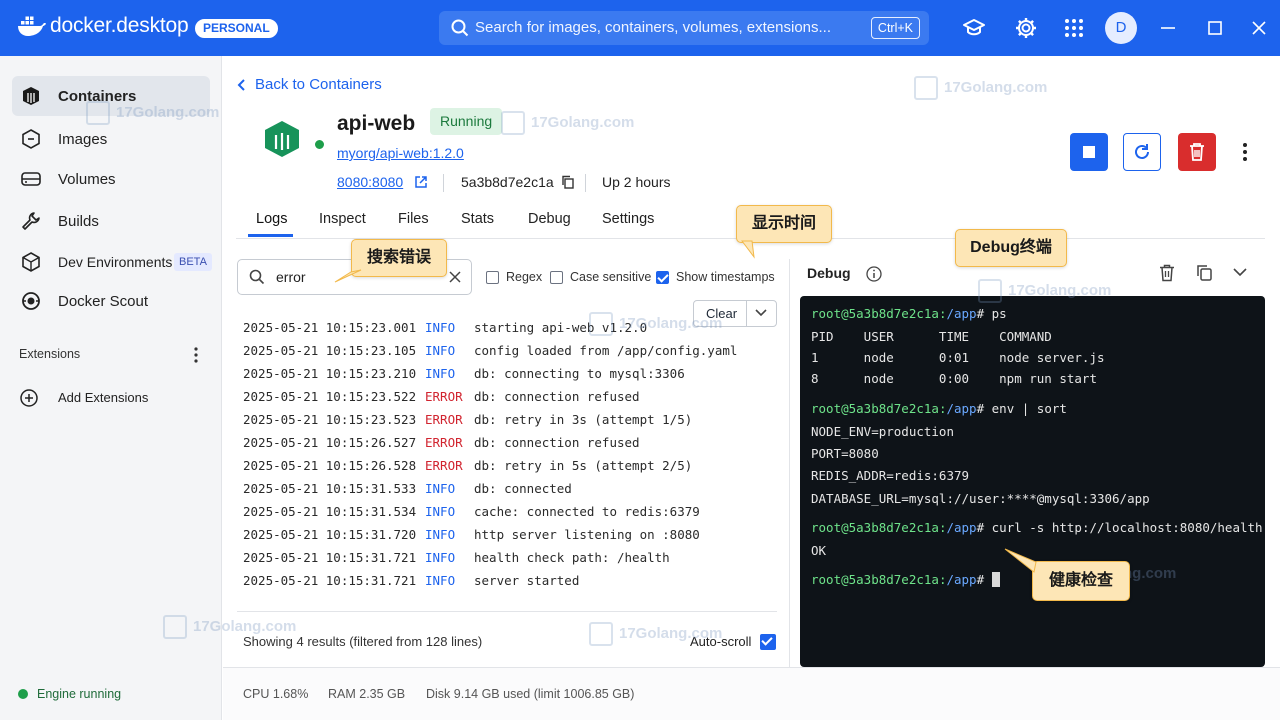  Describe the element at coordinates (114, 399) in the screenshot. I see `add-extensions-button: Add Extensions` at that location.